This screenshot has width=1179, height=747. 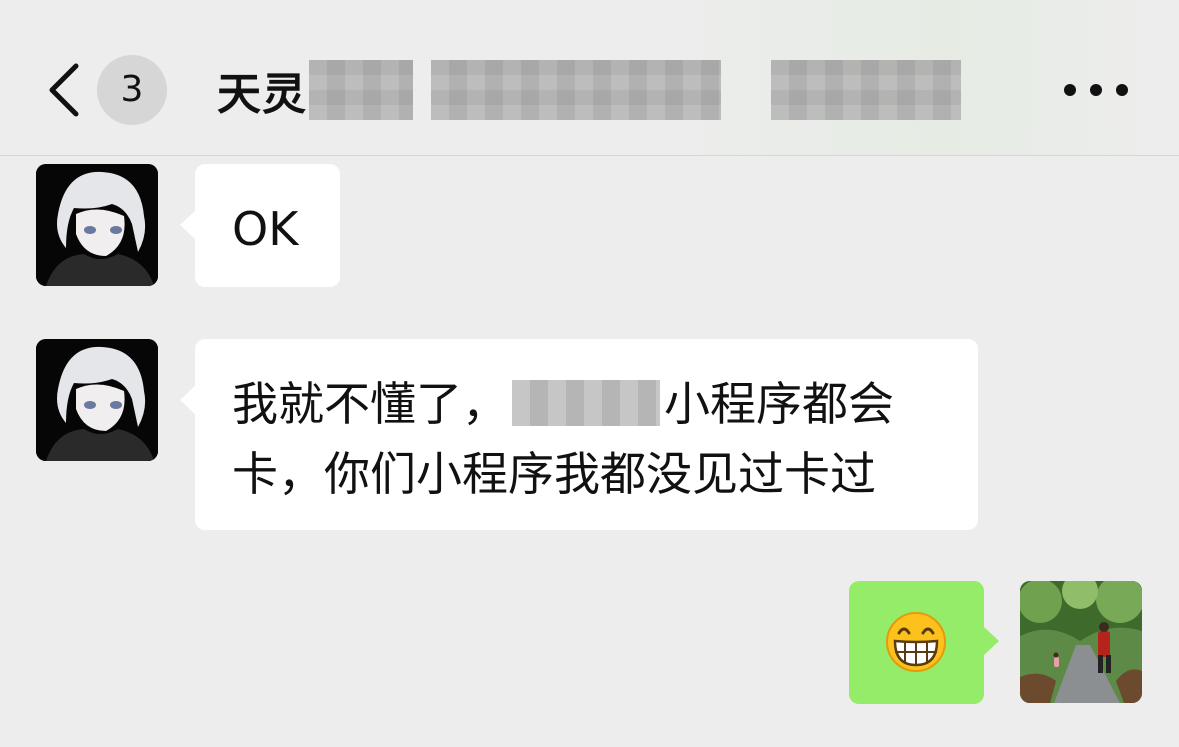 What do you see at coordinates (370, 404) in the screenshot?
I see `message-text: 我就不懂了，` at bounding box center [370, 404].